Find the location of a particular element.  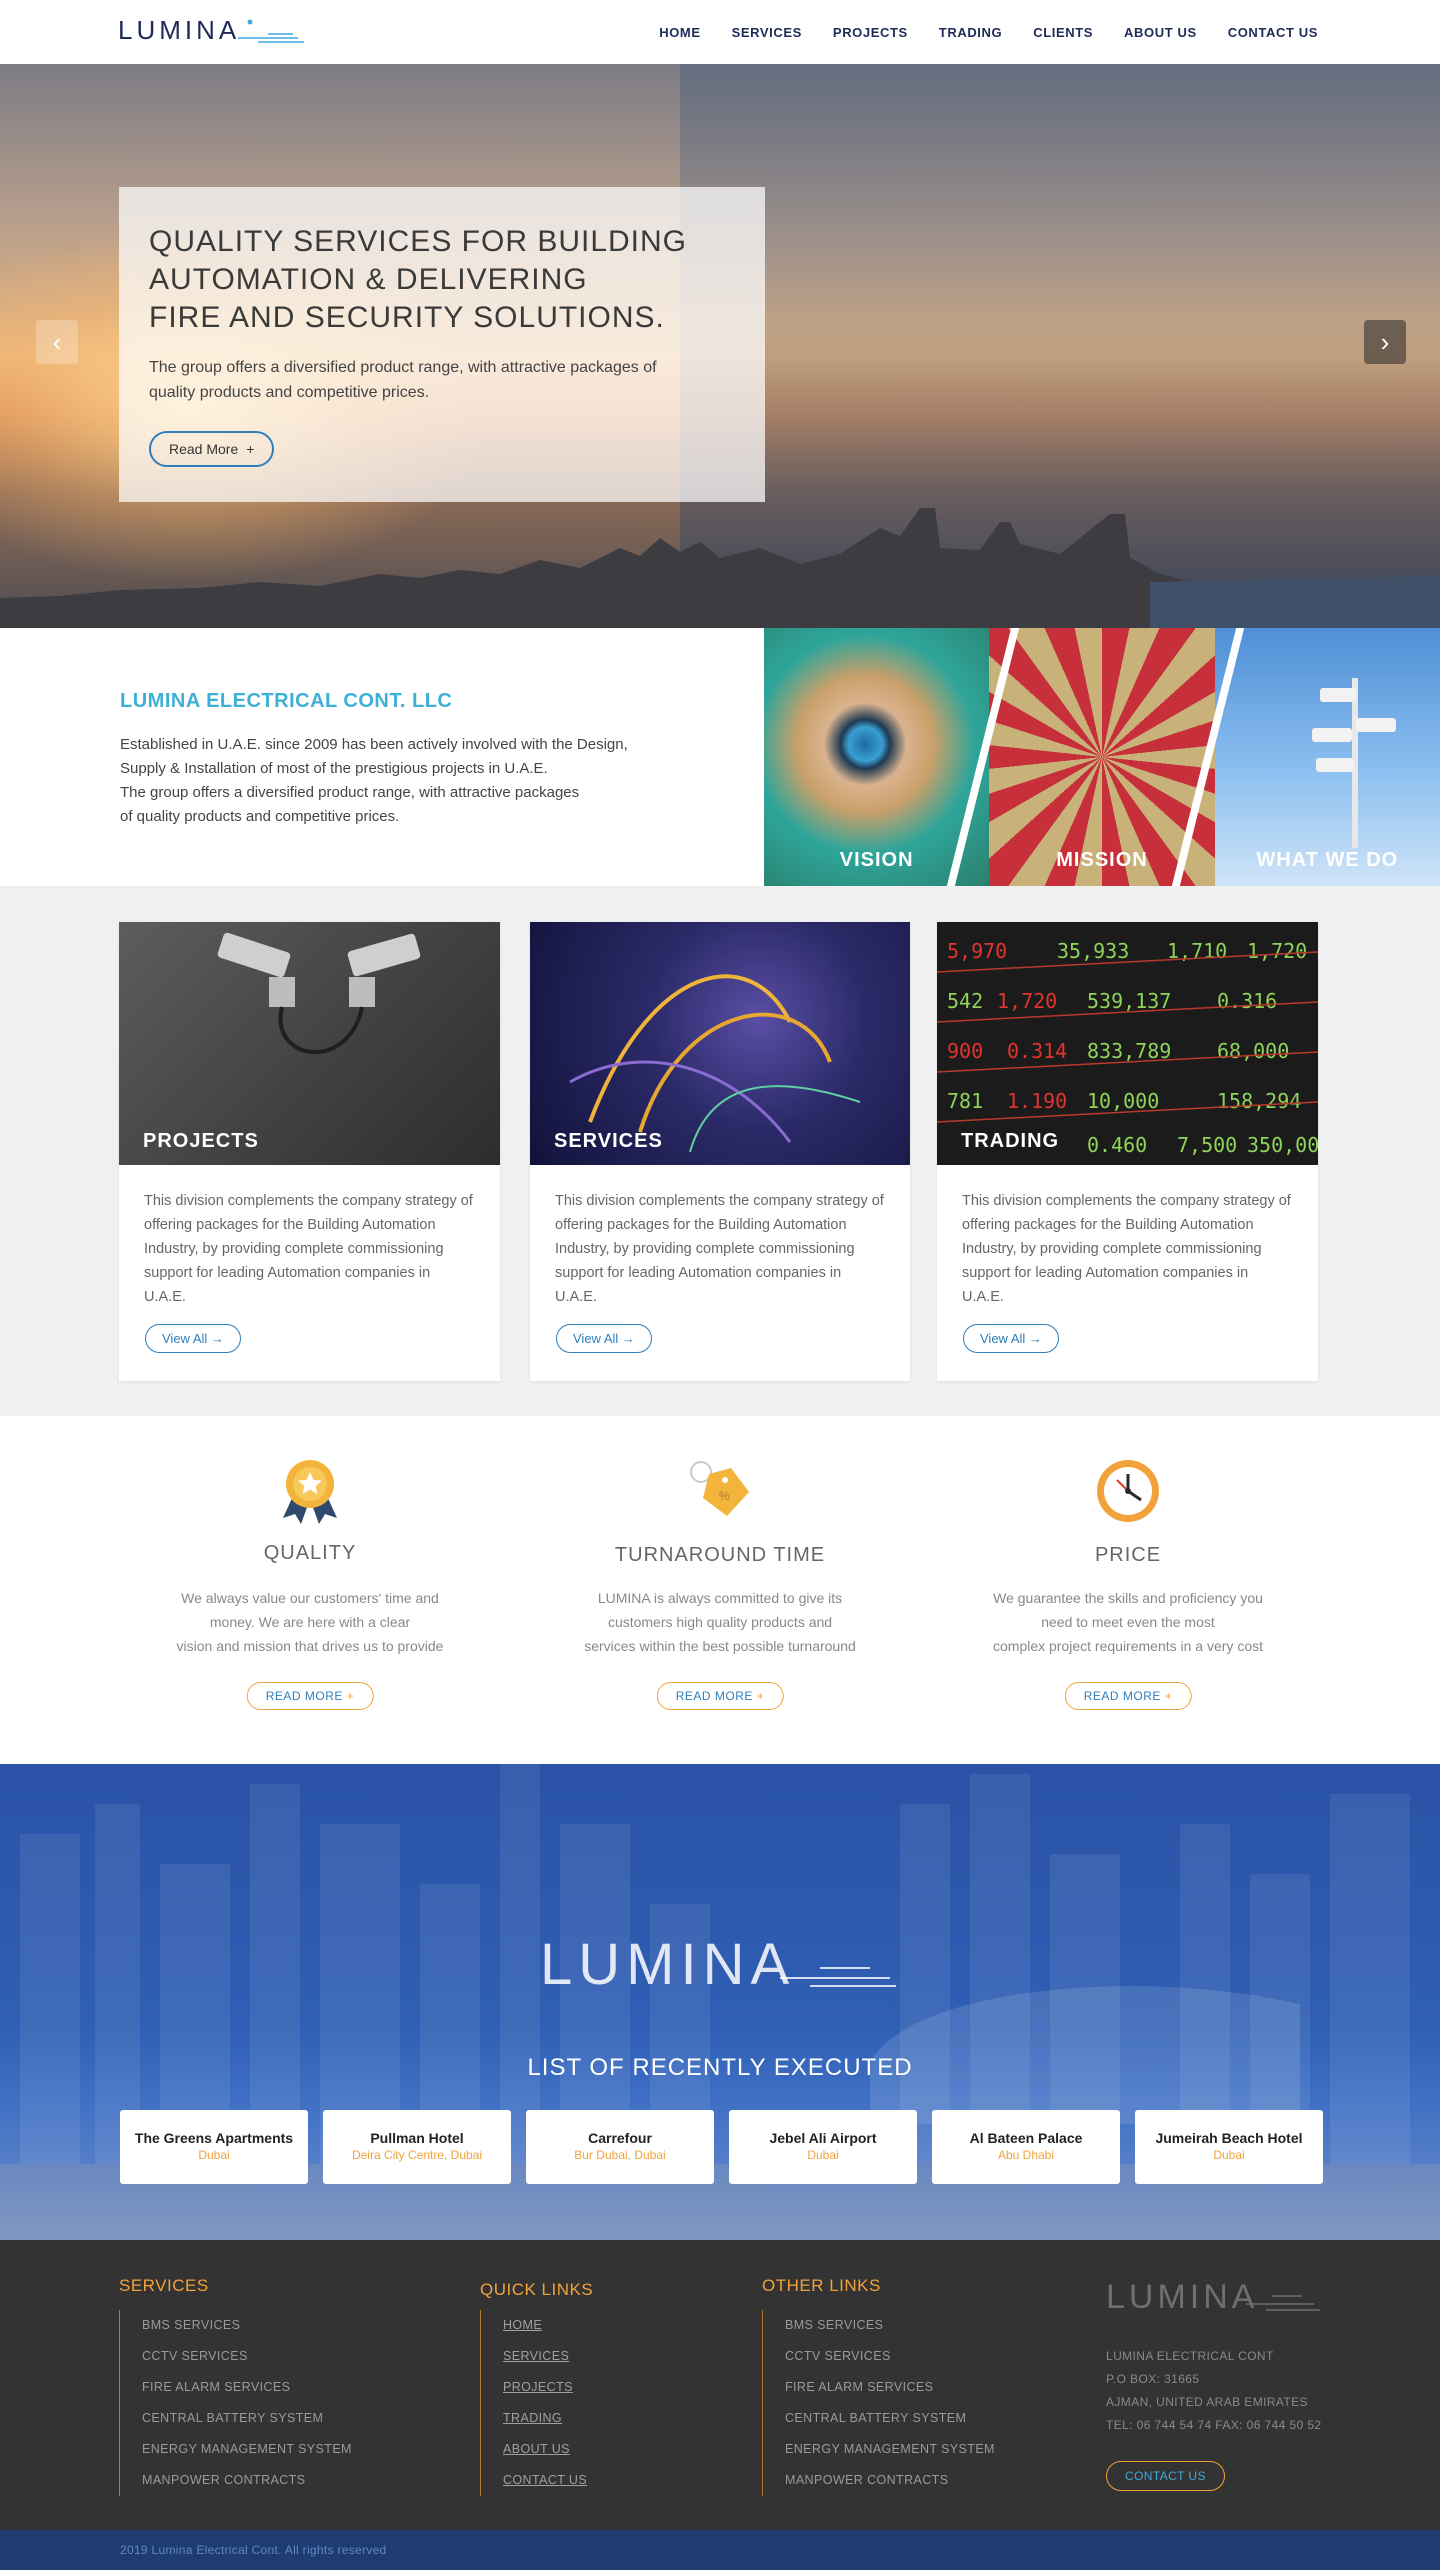

footer-link: ABOUT US is located at coordinates (548, 2449).